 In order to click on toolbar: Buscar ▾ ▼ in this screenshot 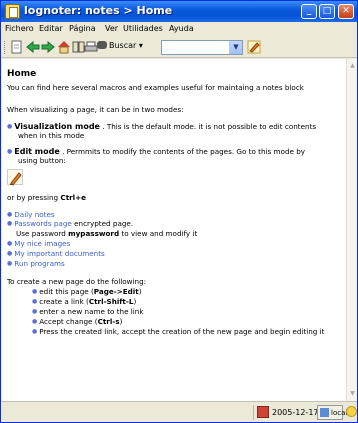, I will do `click(179, 47)`.